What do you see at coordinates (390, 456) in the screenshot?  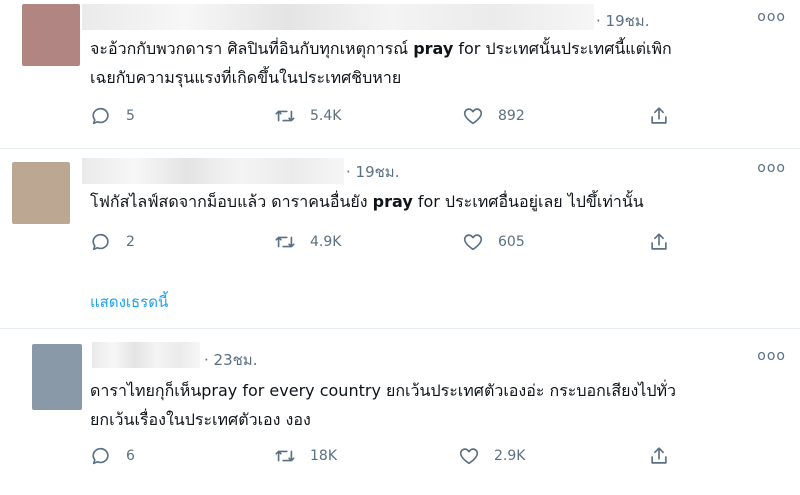 I see `action-bar: 6 18K 2.9K` at bounding box center [390, 456].